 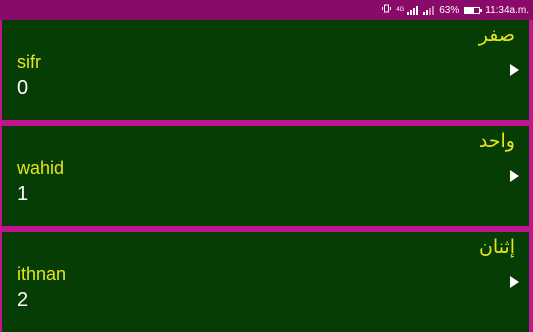 What do you see at coordinates (496, 247) in the screenshot?
I see `arabic-word: إثنان` at bounding box center [496, 247].